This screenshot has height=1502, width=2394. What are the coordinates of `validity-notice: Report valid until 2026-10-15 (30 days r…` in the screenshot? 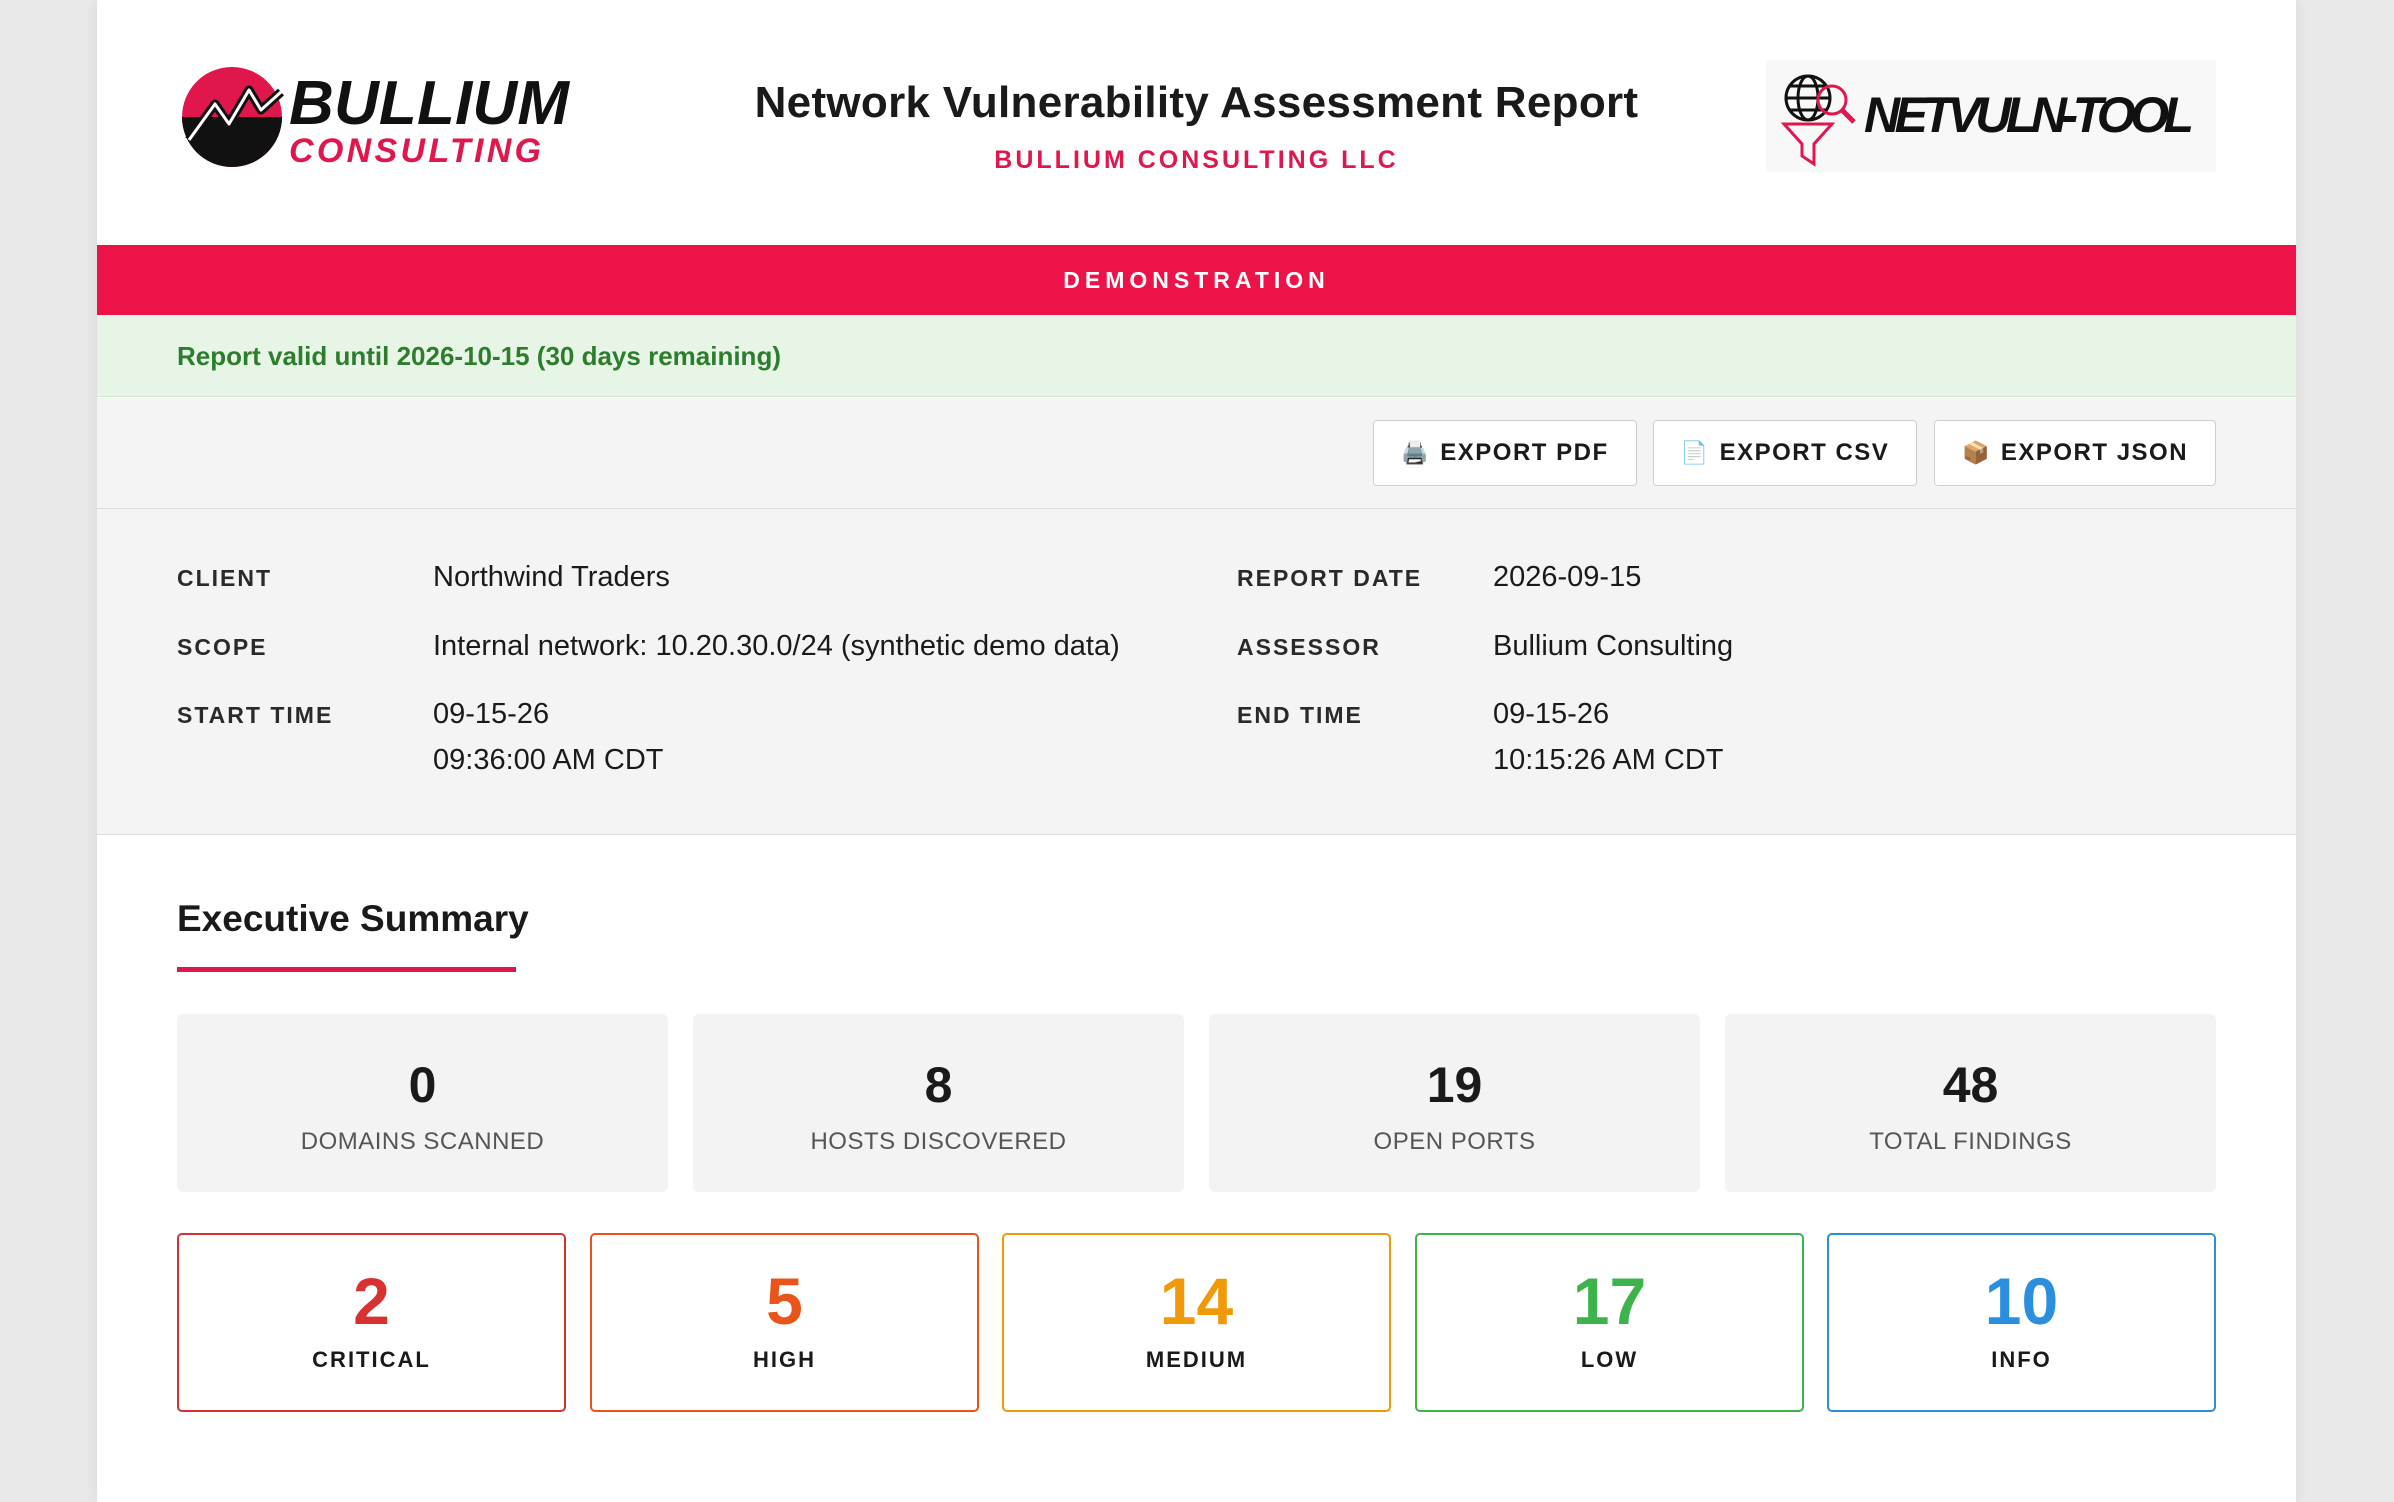 It's located at (1196, 356).